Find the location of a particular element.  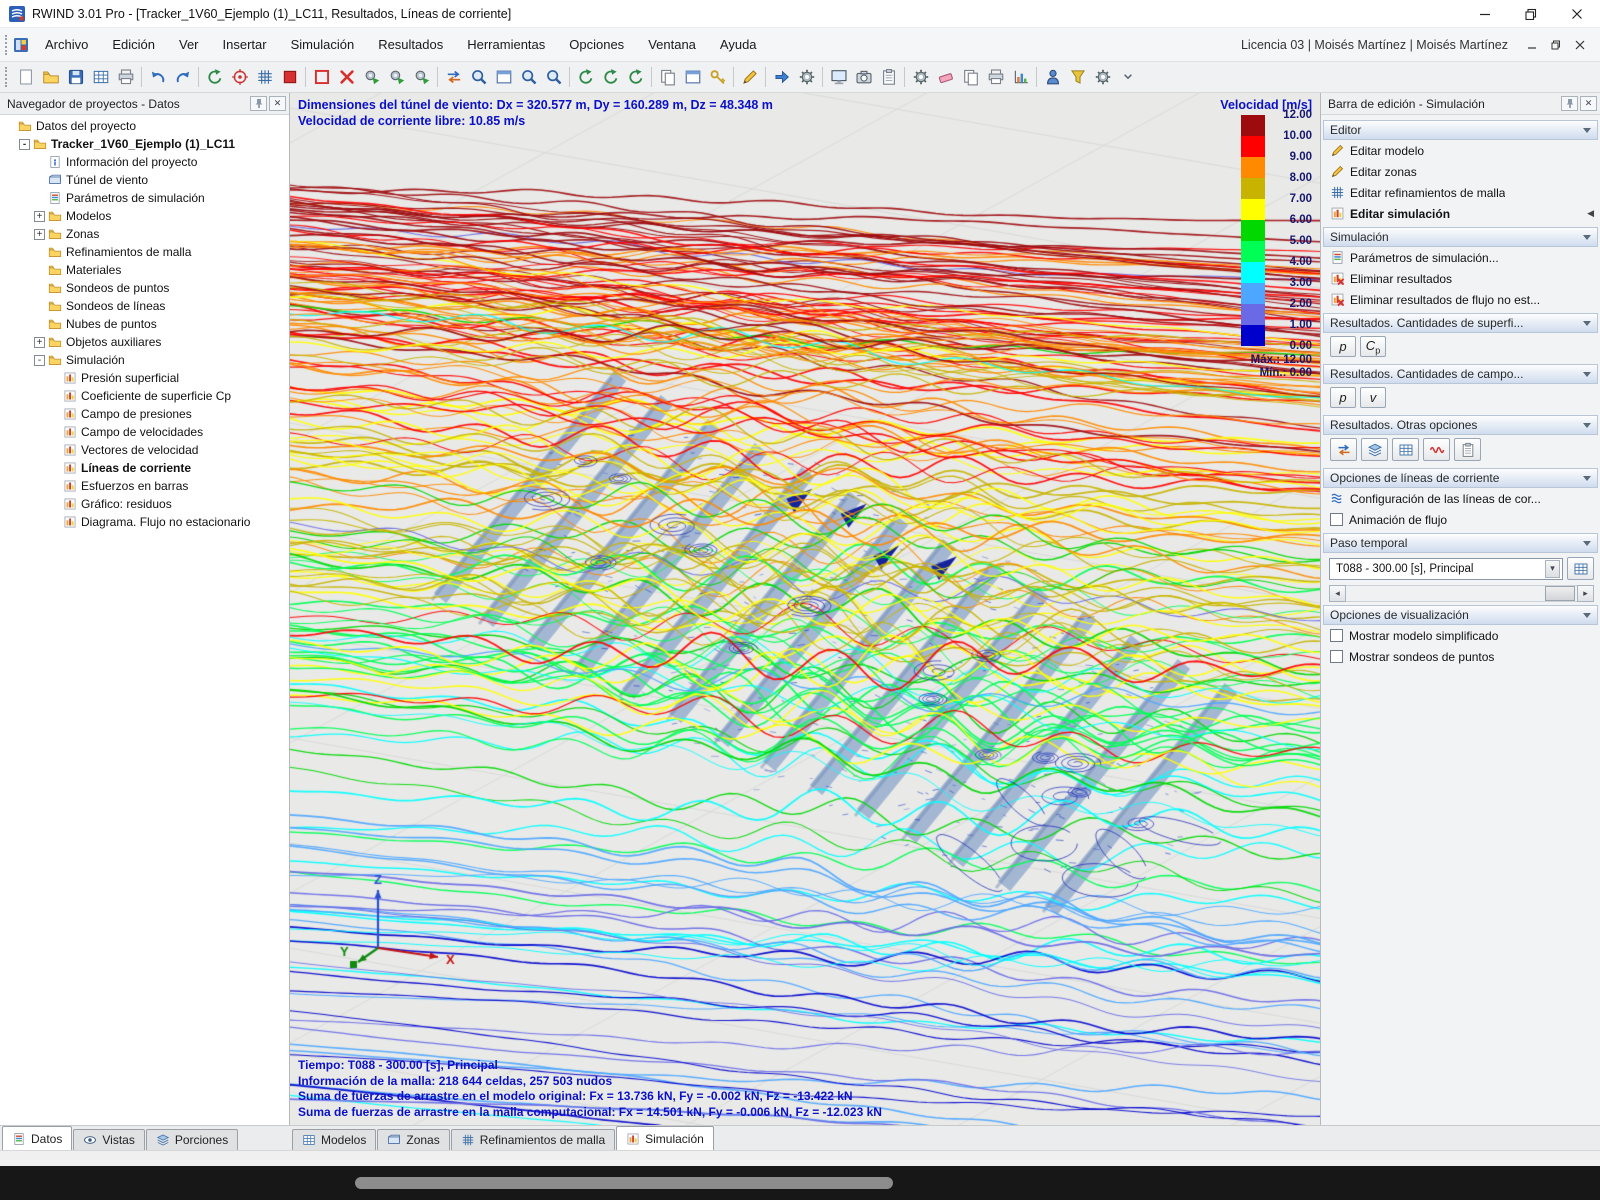

pin-icon is located at coordinates (258, 103).